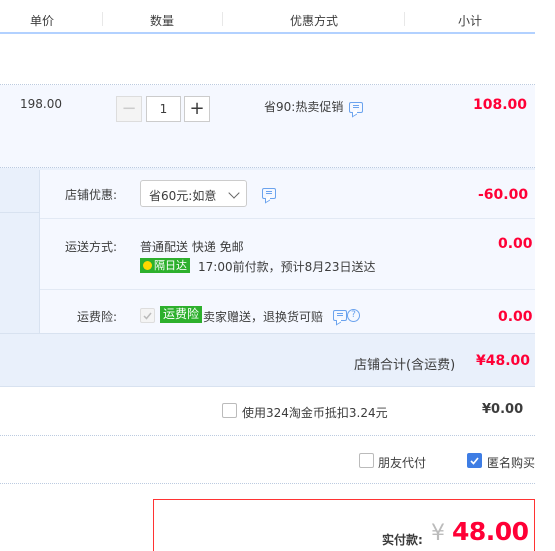 The width and height of the screenshot is (555, 551). I want to click on table-header: 单价 数量 优惠方式 小计, so click(267, 17).